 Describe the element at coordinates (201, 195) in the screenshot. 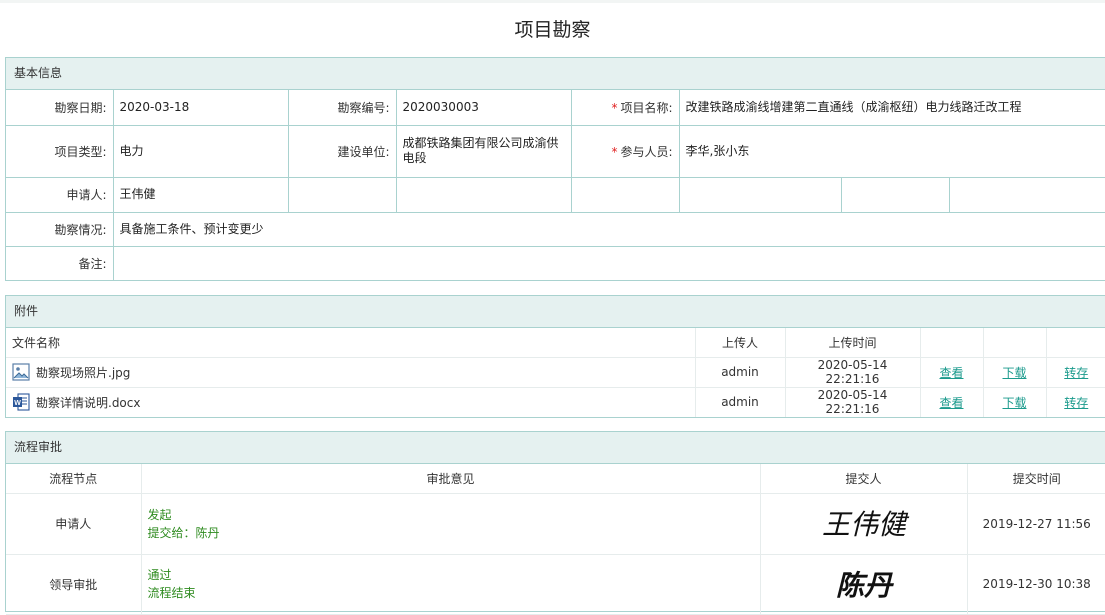

I see `applicant-value: 王伟健` at that location.